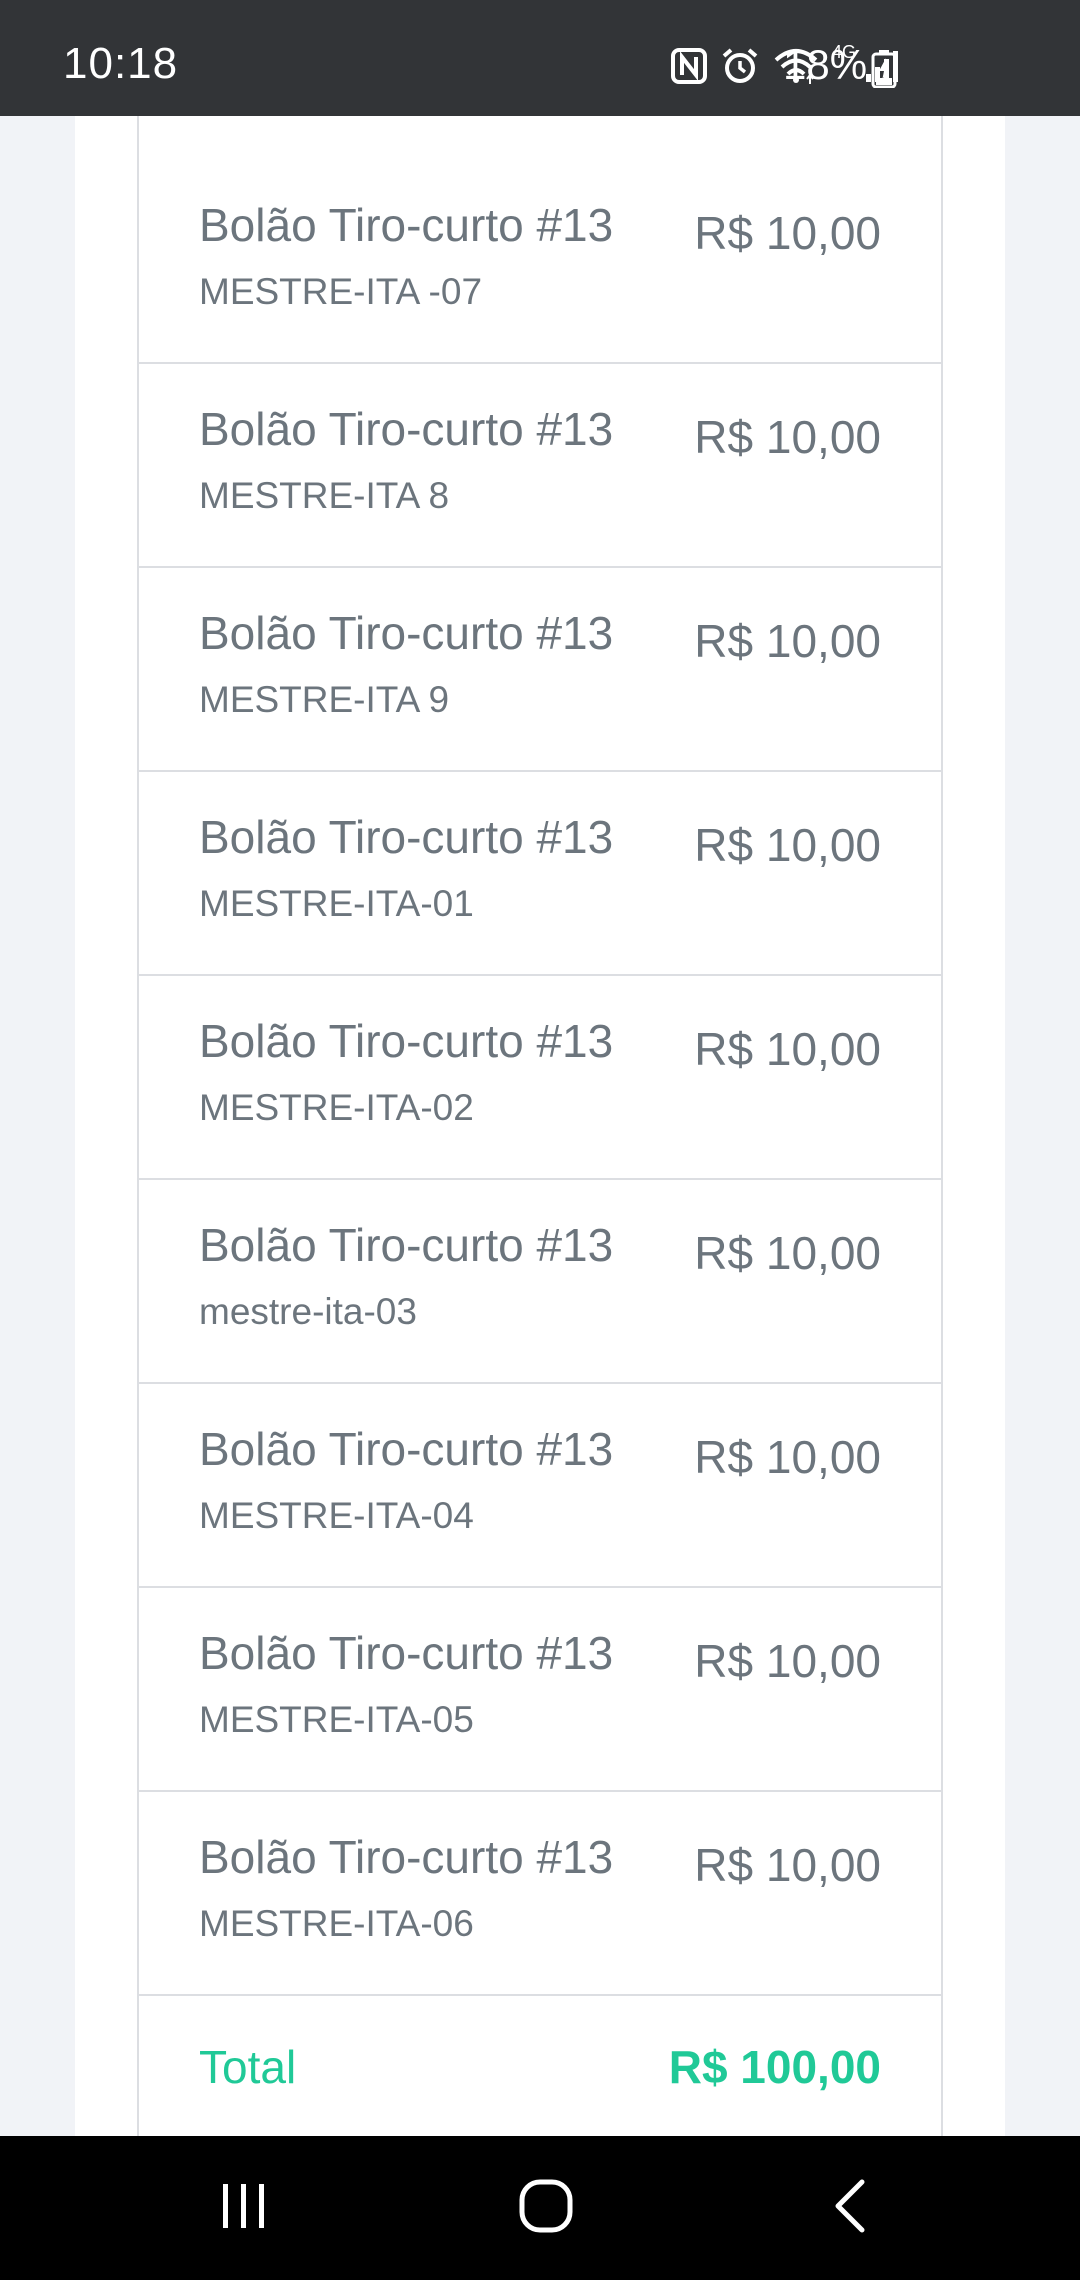 This screenshot has height=2280, width=1080. I want to click on status-bar: 10:18 4G 18%, so click(540, 58).